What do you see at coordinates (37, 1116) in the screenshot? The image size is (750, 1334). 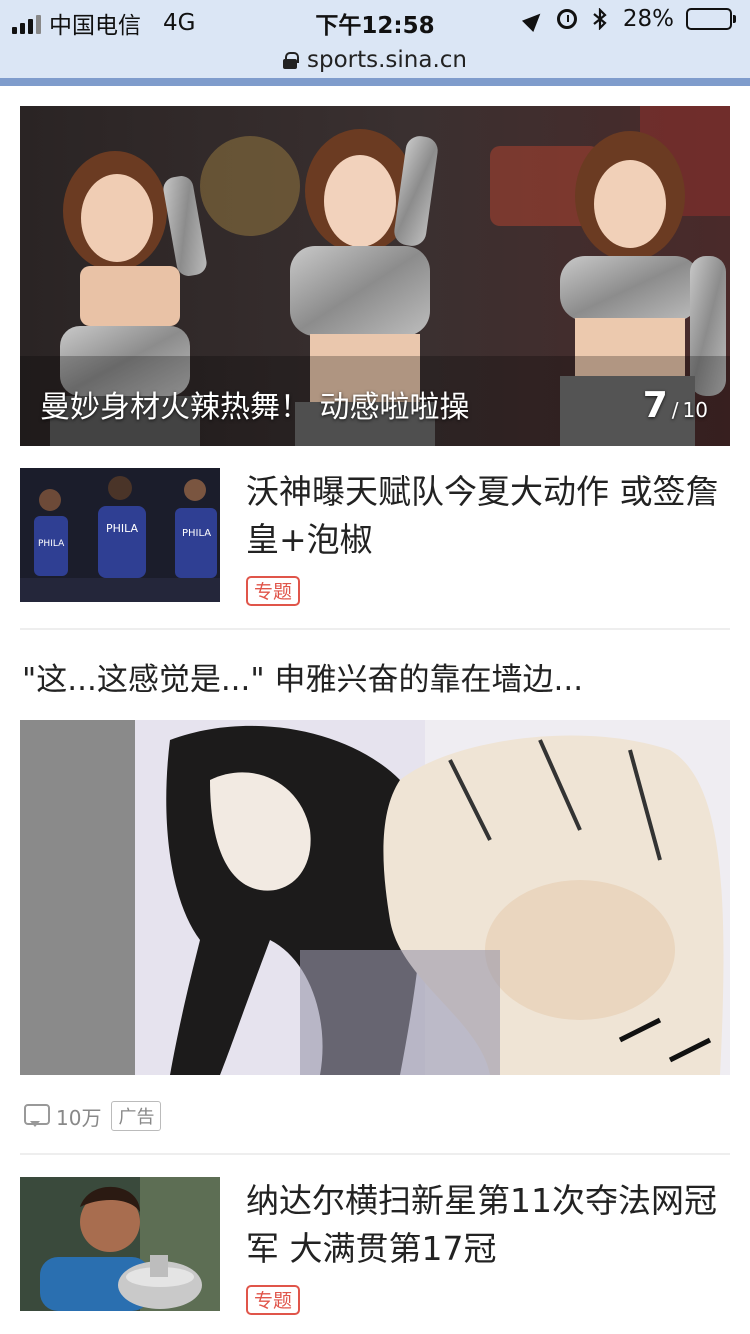 I see `comment-icon` at bounding box center [37, 1116].